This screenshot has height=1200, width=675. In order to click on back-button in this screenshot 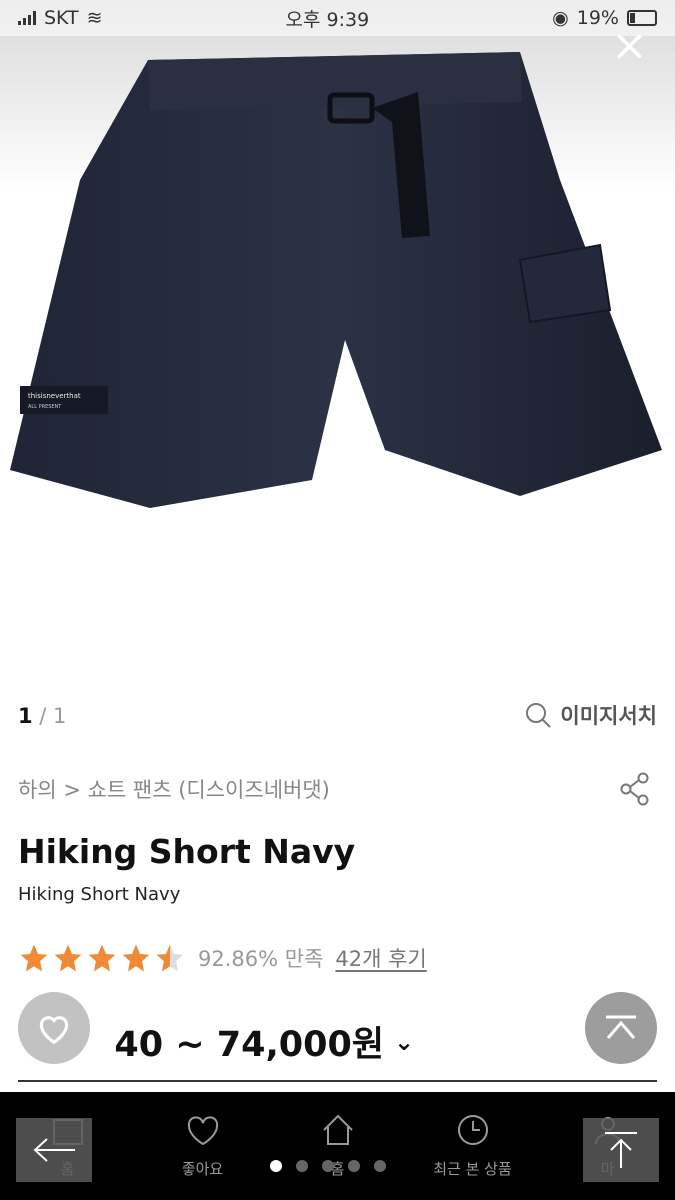, I will do `click(54, 1150)`.